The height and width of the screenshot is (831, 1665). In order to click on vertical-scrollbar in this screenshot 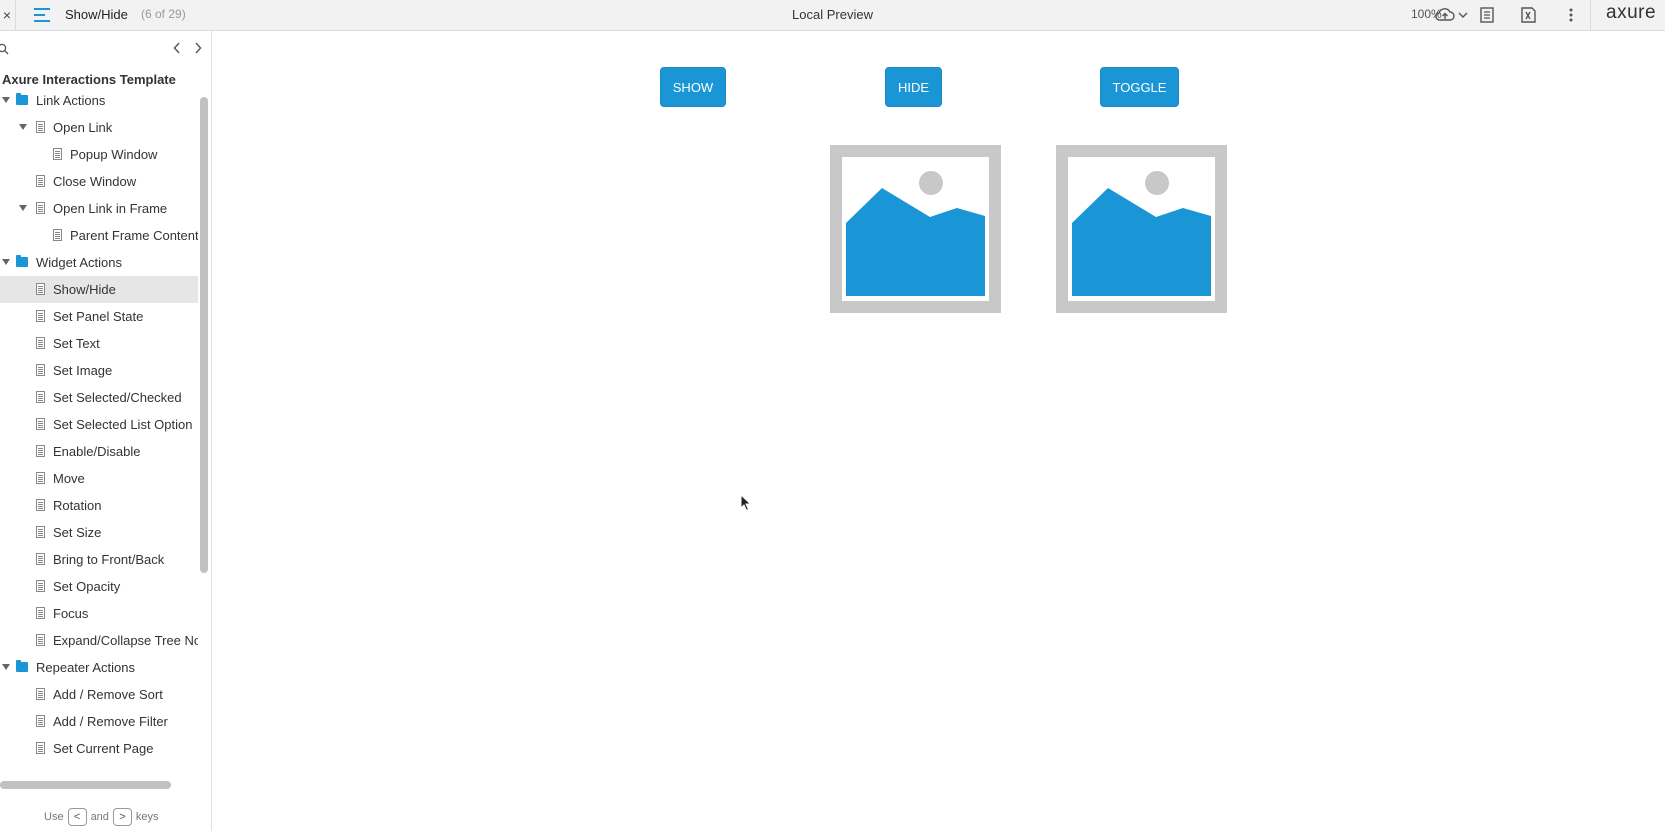, I will do `click(204, 335)`.